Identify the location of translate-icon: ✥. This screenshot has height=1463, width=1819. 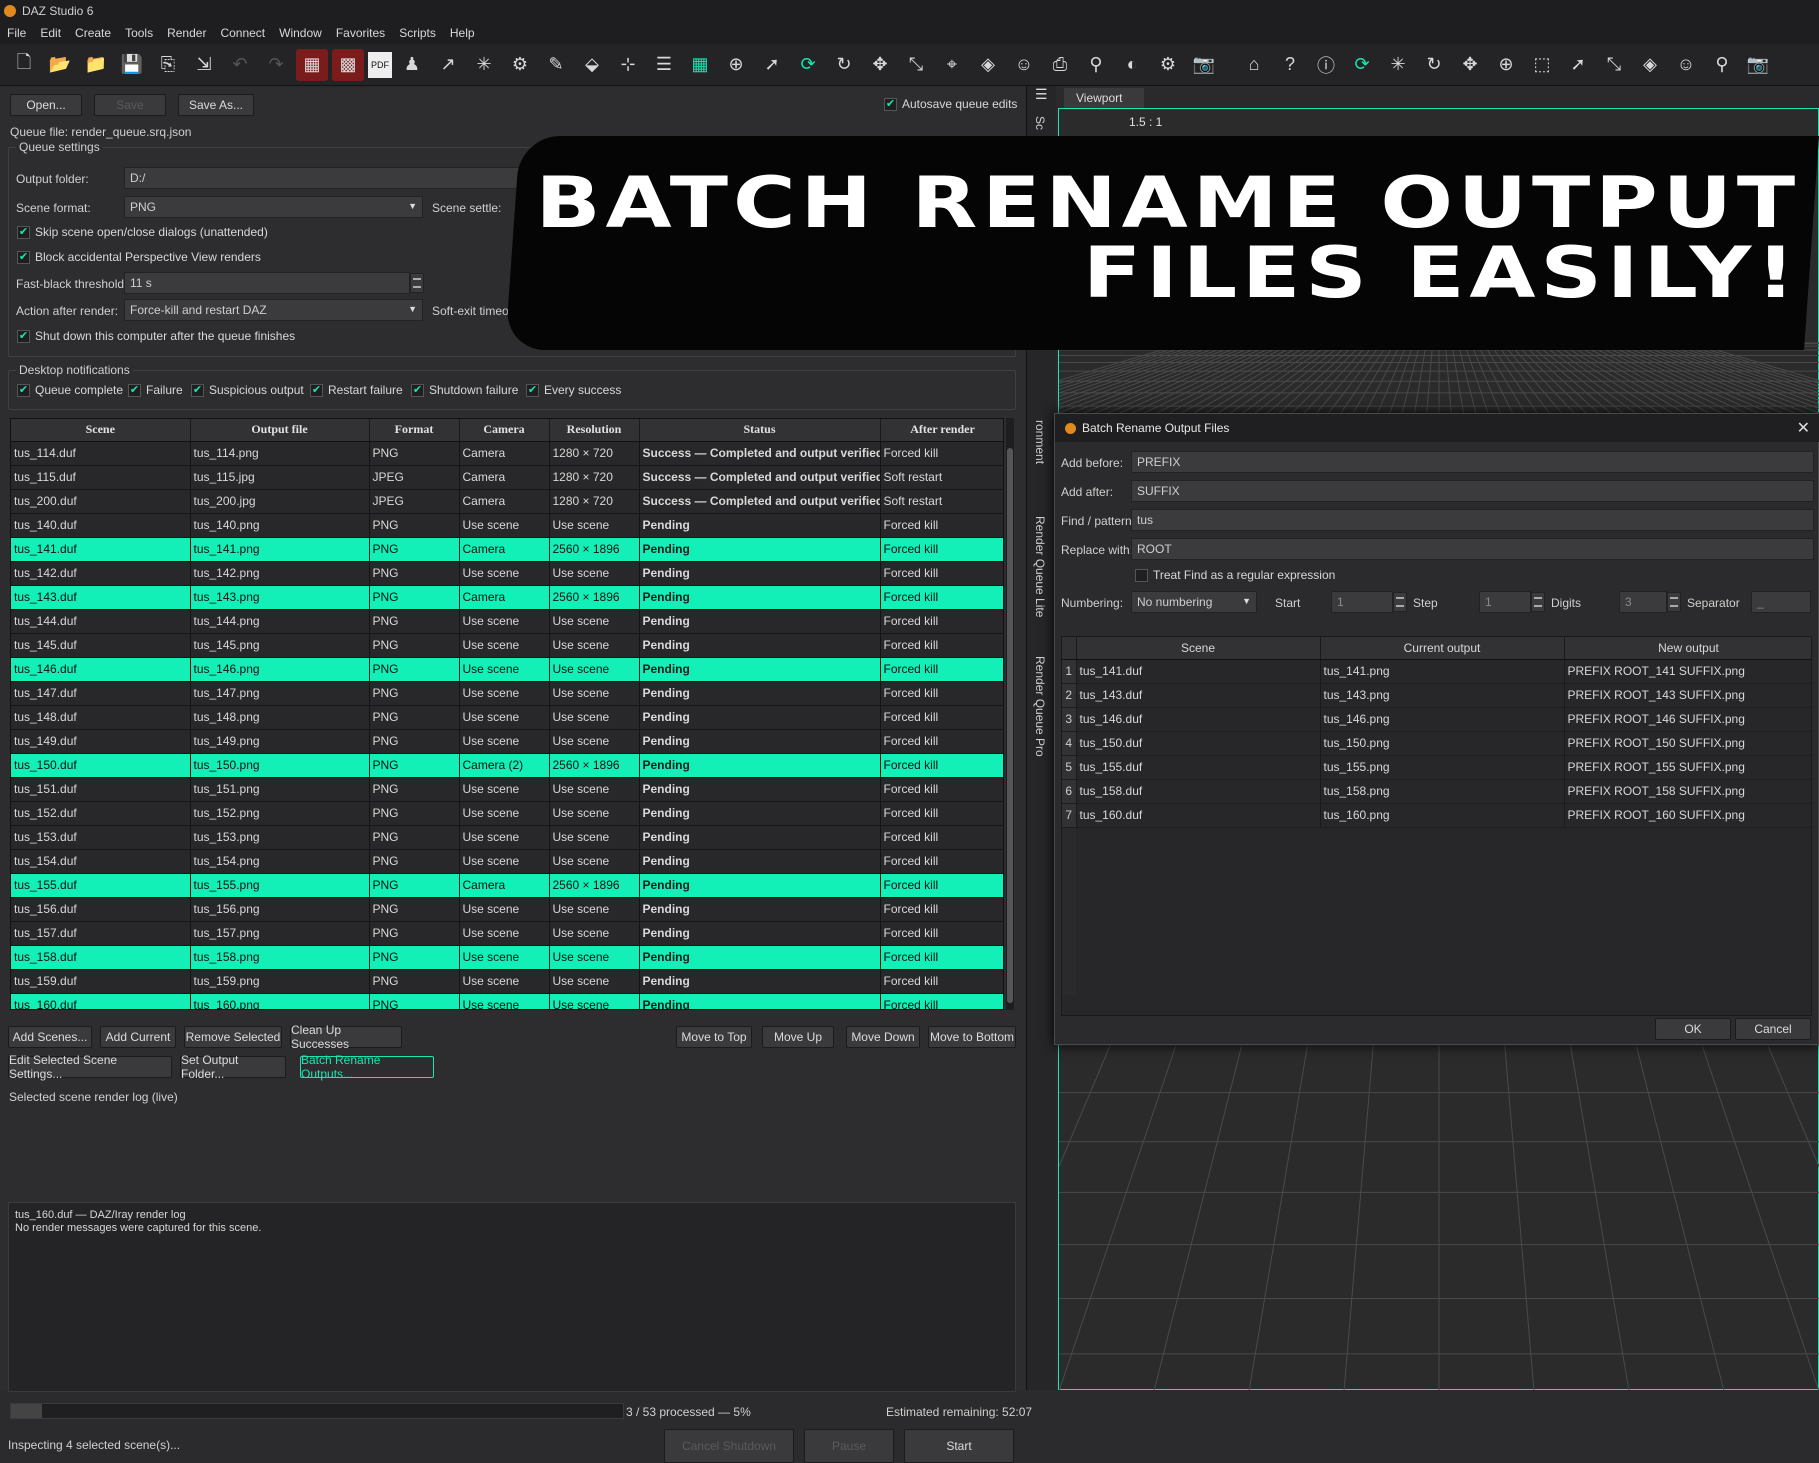
(880, 65).